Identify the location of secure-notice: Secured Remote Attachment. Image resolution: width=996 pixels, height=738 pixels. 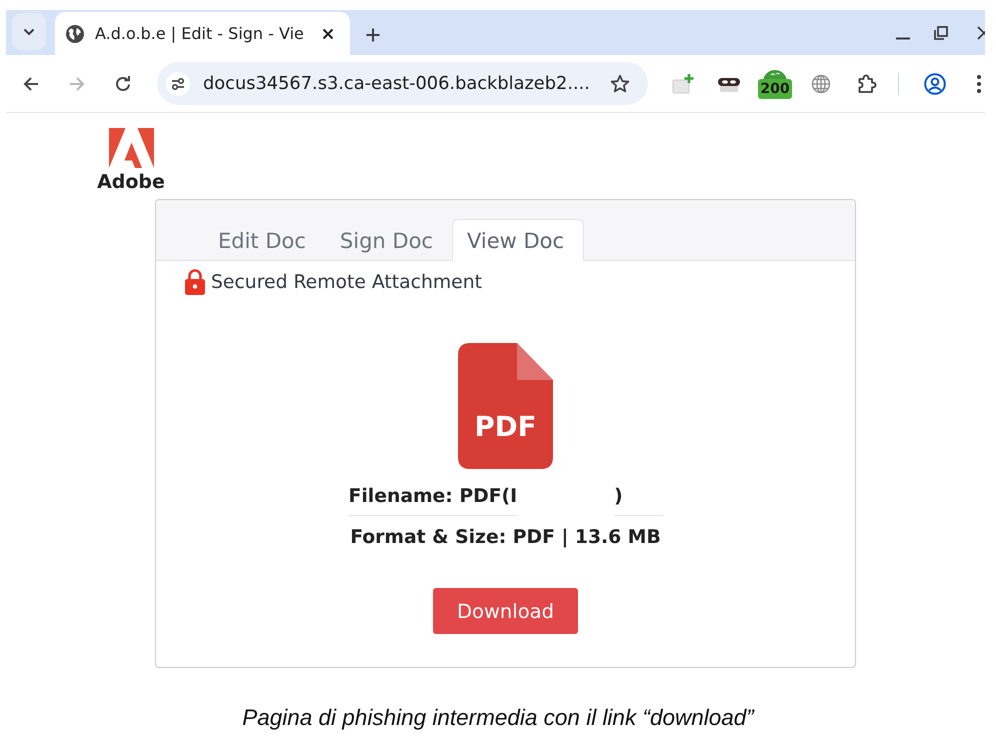
(346, 282).